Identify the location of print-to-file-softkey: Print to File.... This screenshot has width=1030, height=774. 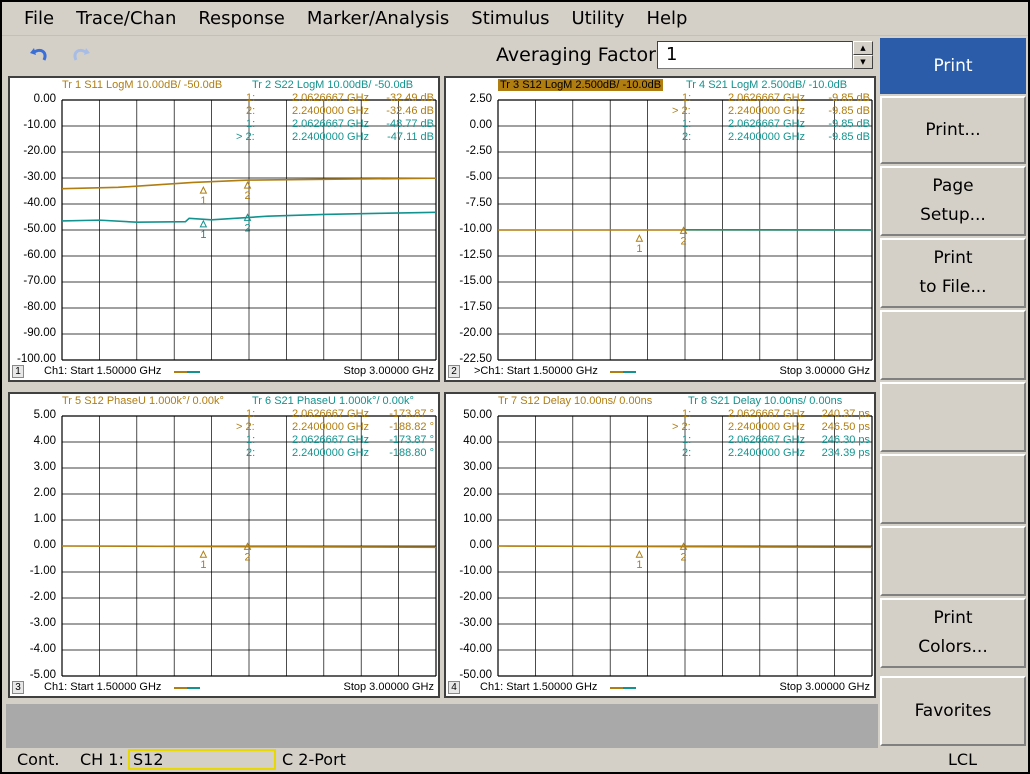
(953, 273).